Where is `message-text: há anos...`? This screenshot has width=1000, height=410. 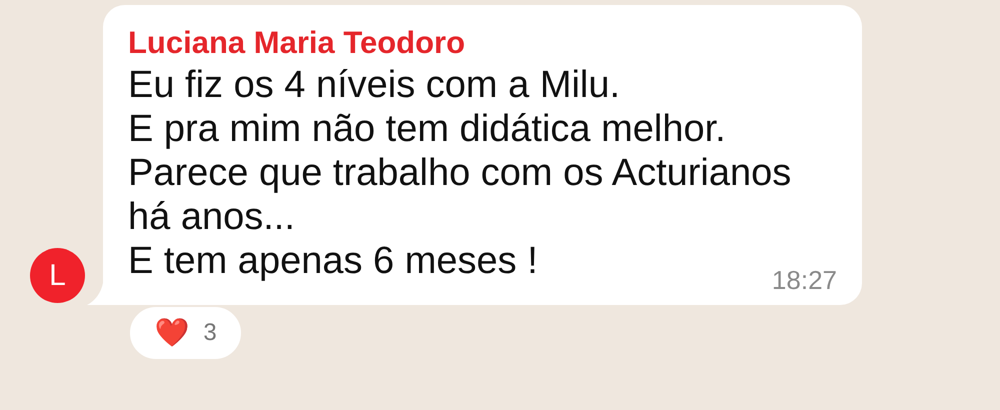
message-text: há anos... is located at coordinates (211, 217).